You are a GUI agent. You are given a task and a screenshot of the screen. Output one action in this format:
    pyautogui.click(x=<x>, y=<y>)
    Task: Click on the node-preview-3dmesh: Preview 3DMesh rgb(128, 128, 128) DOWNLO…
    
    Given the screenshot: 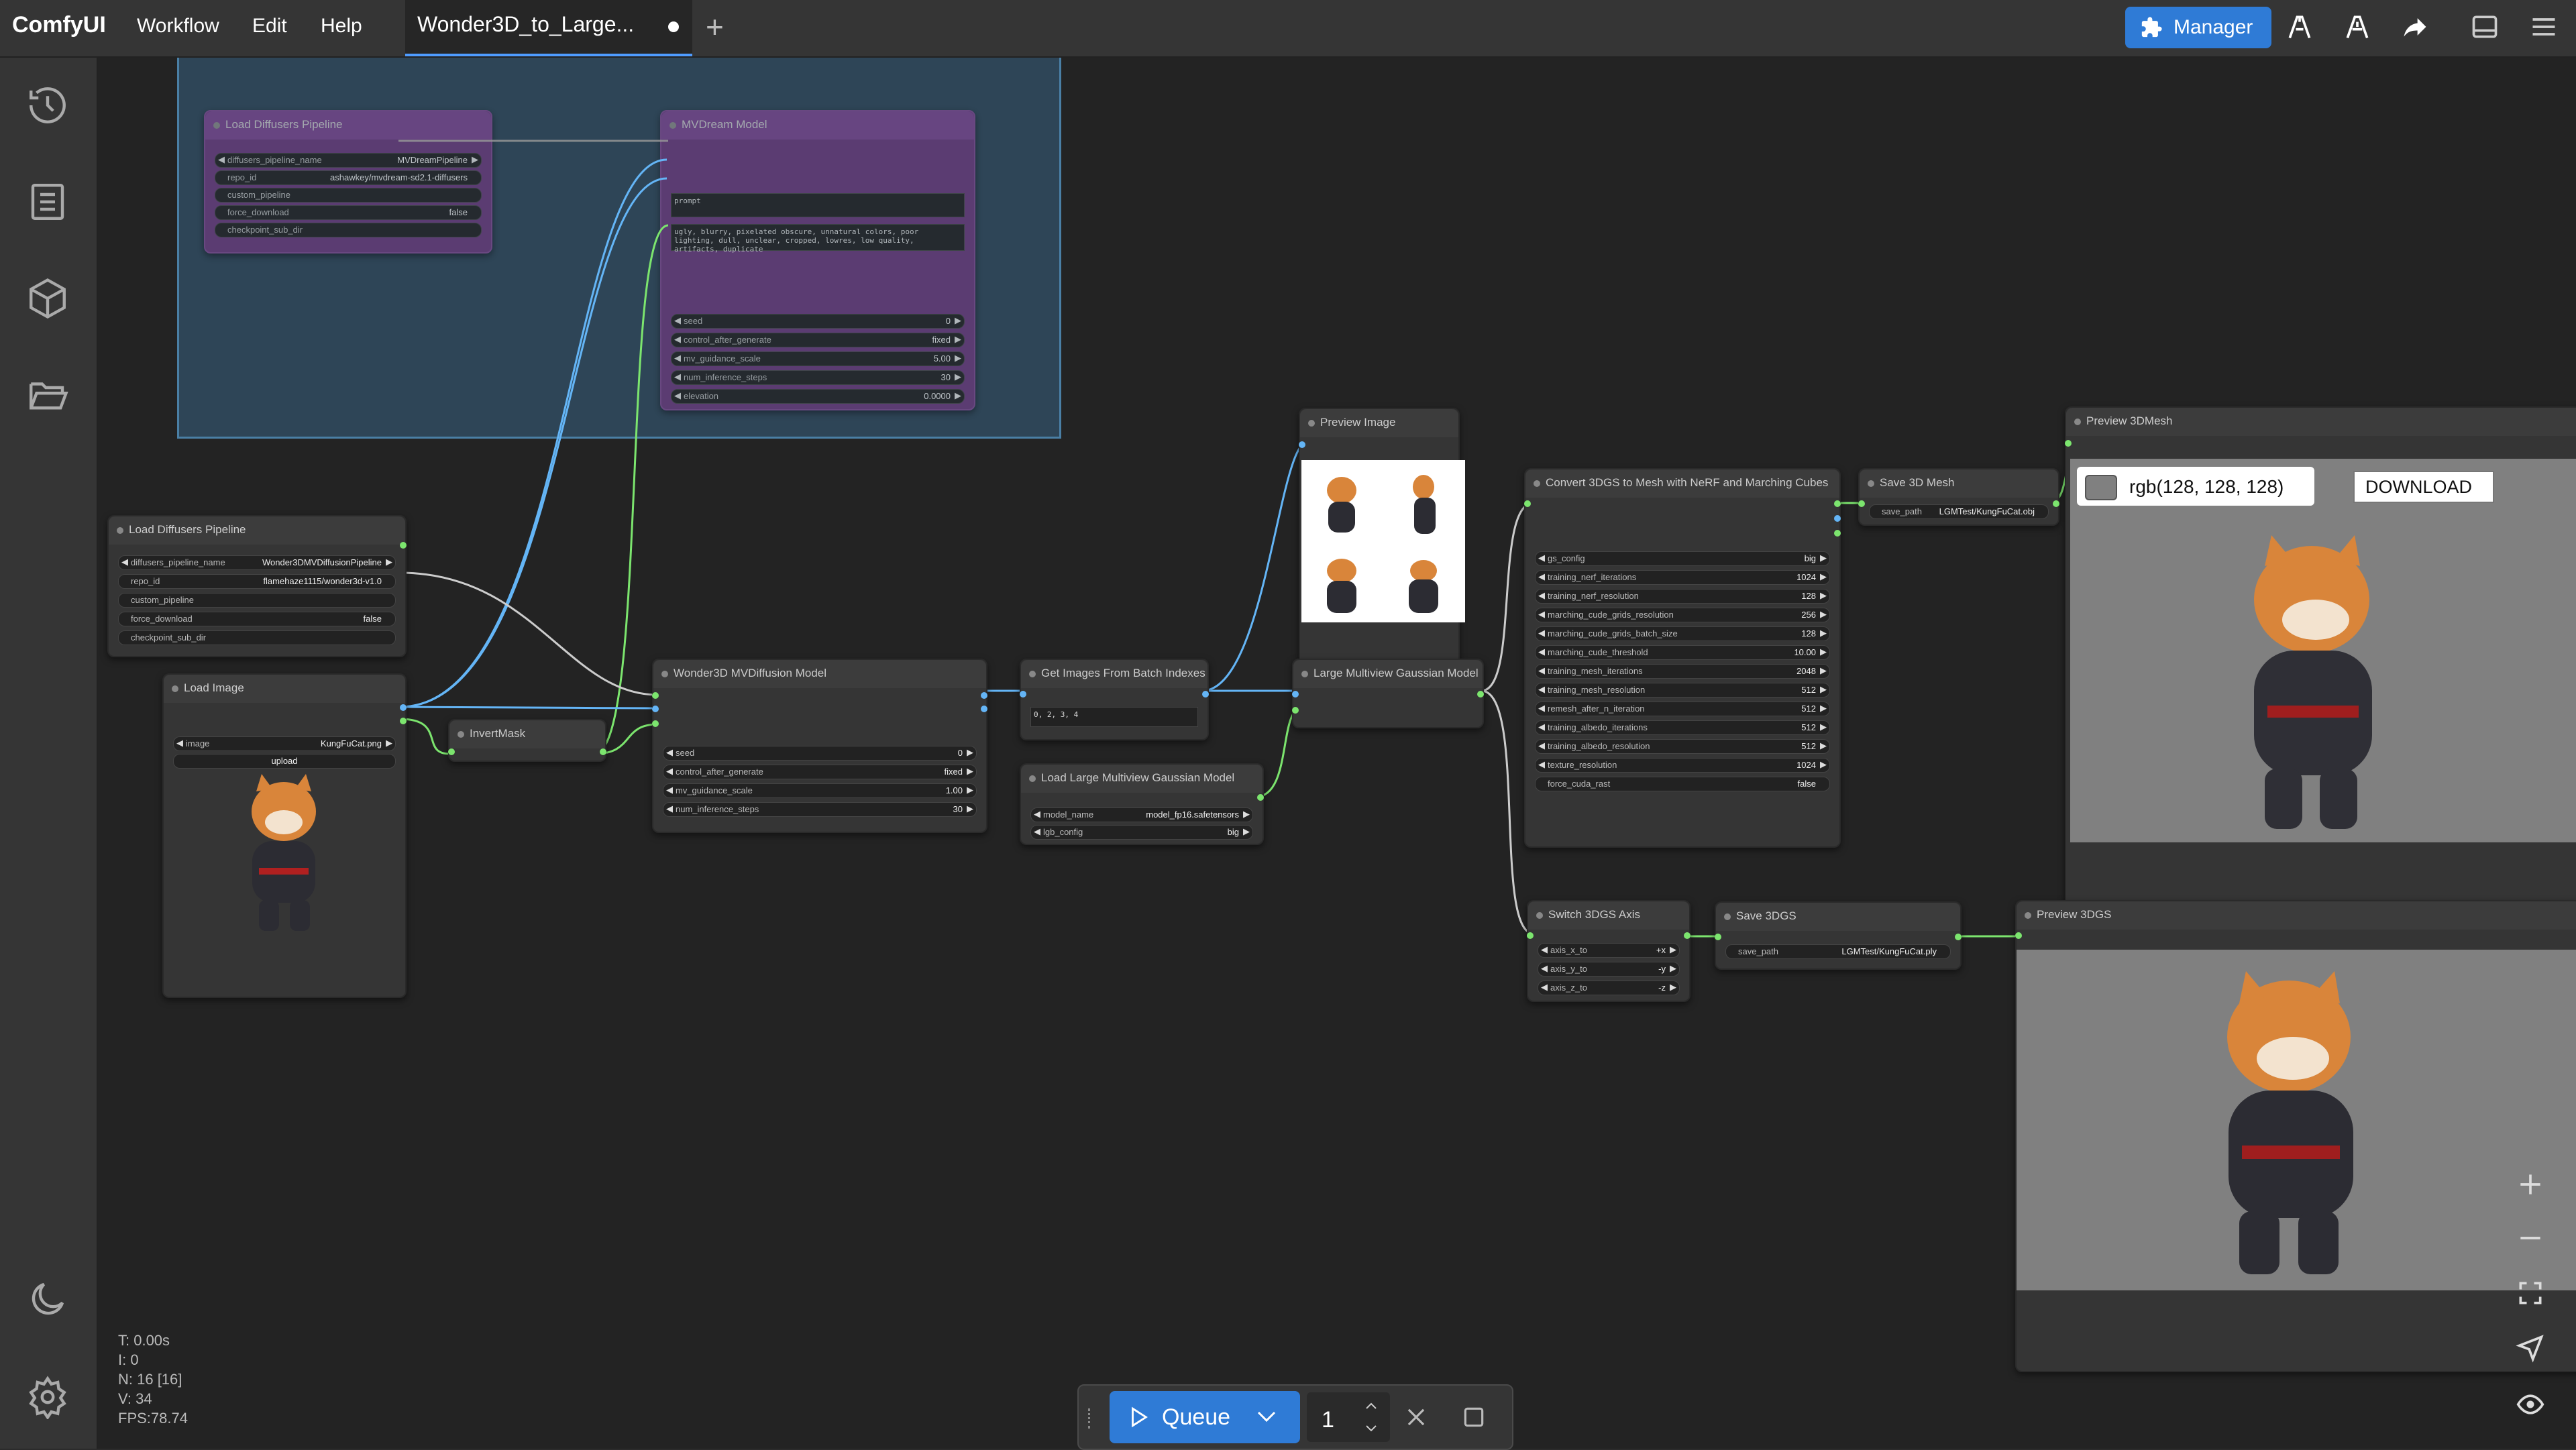 What is the action you would take?
    pyautogui.click(x=2320, y=667)
    